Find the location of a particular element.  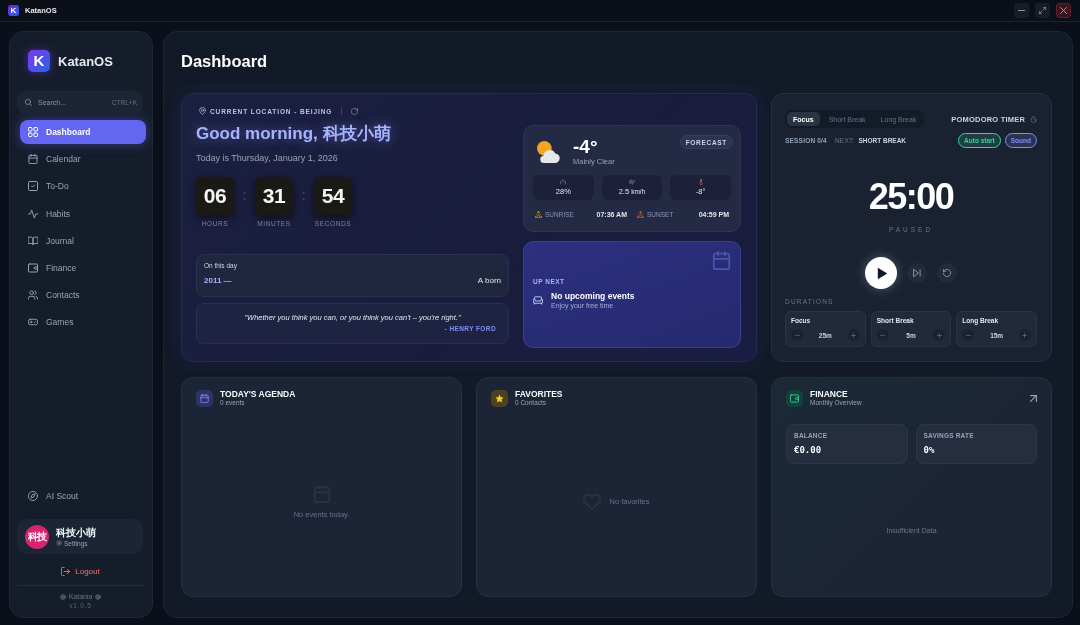

temperature-text: -4° is located at coordinates (586, 147).